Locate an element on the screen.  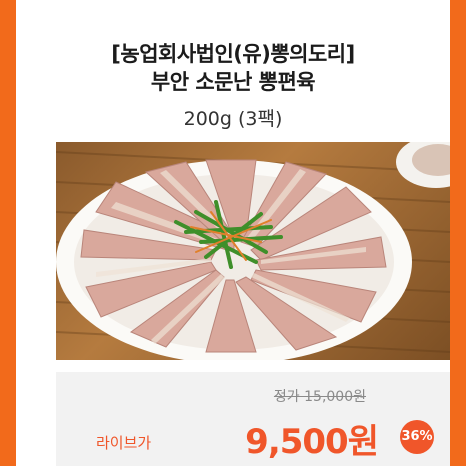
live-price-label: 라이브가 is located at coordinates (124, 443).